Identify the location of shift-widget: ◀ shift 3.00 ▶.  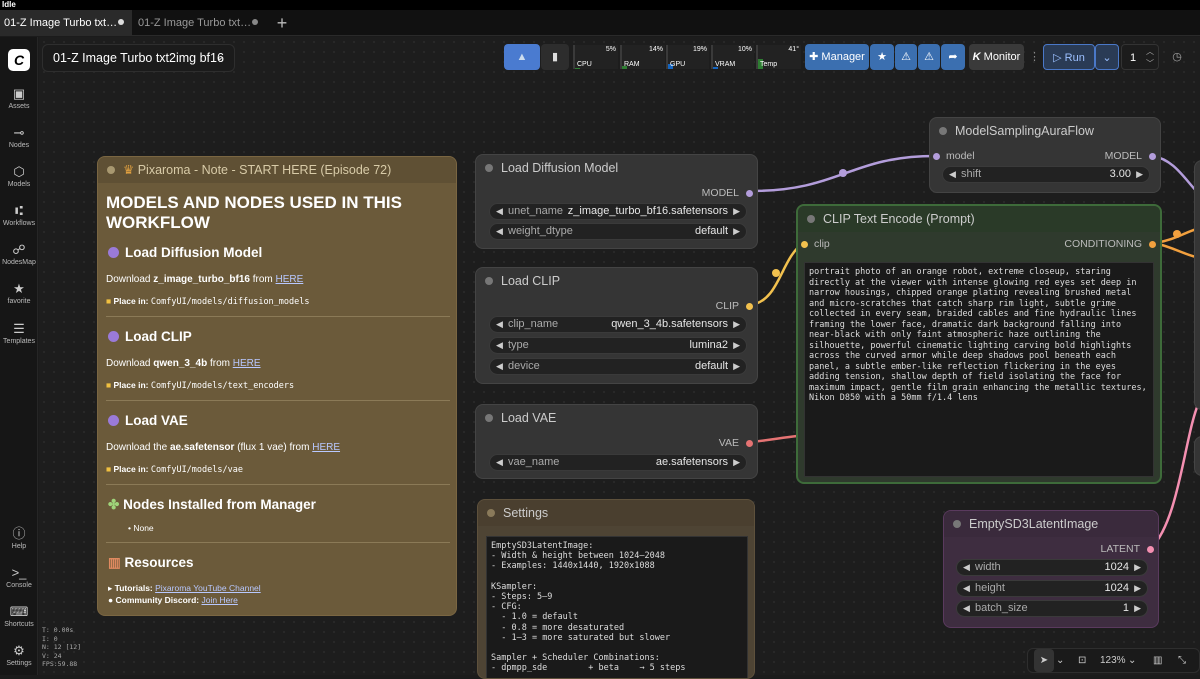
(1046, 174).